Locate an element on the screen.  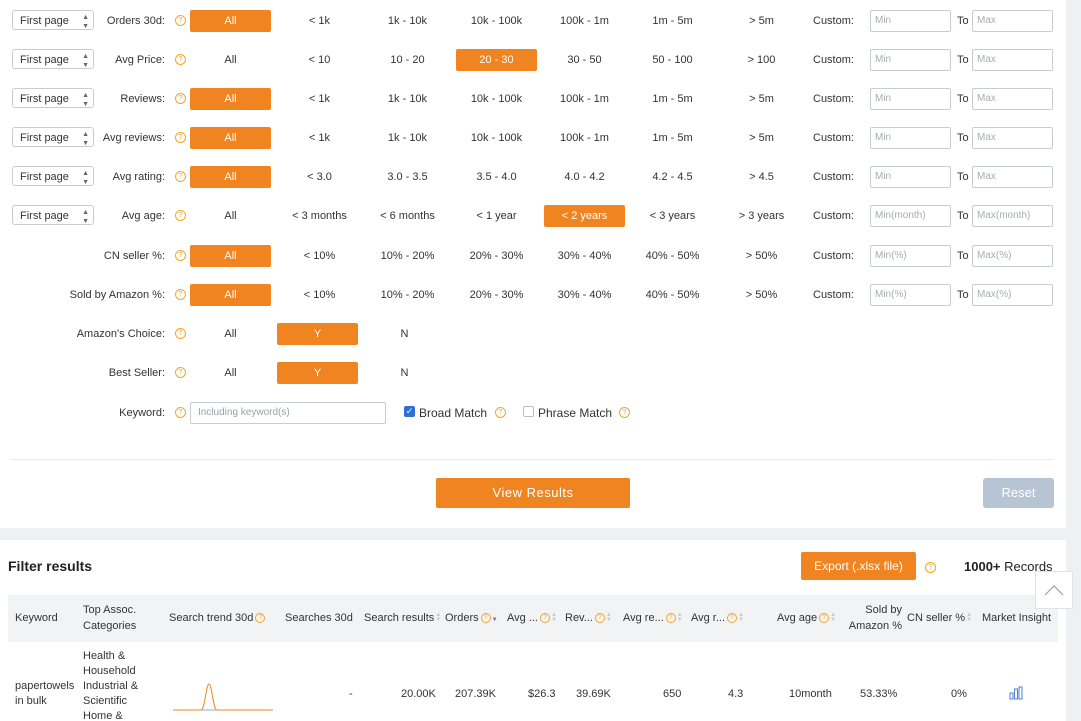
filter-option: > 4.5 is located at coordinates (761, 177).